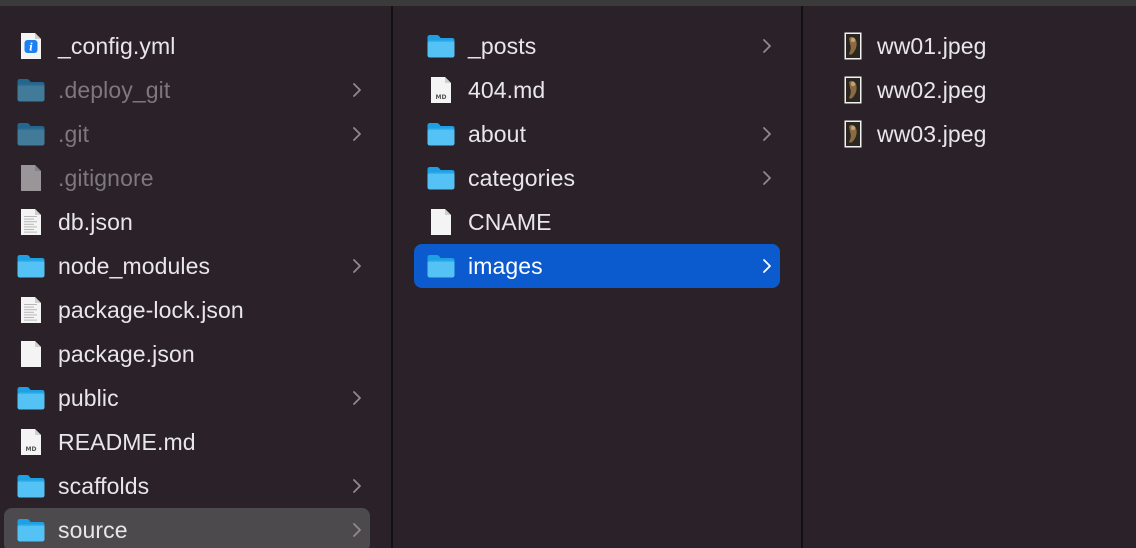  I want to click on item-name: README.md, so click(127, 441).